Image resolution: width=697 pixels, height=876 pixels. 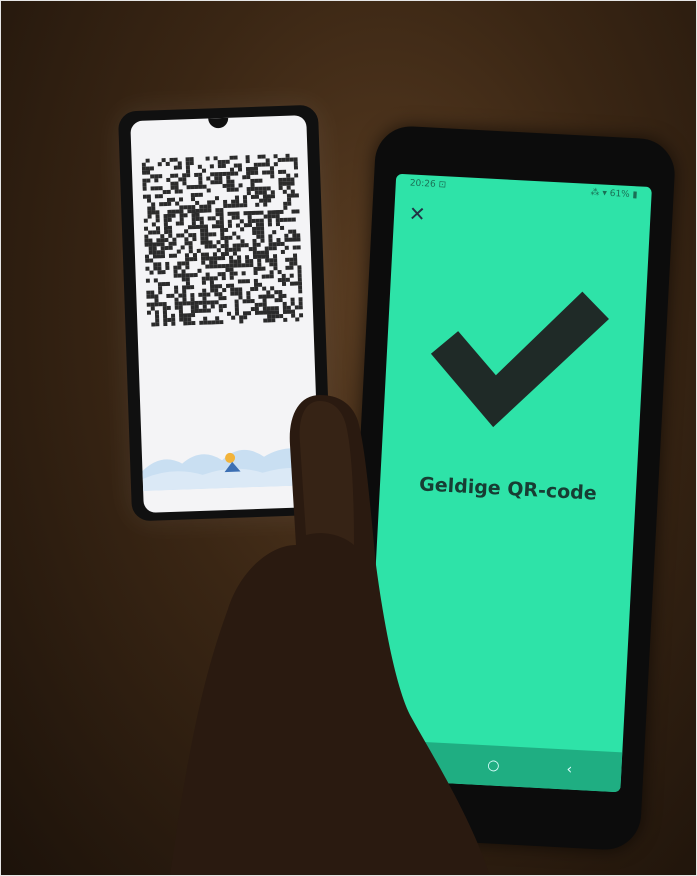 What do you see at coordinates (523, 189) in the screenshot?
I see `status-bar: 20:26 ⊡ ⁂ ▾ 61% ▮` at bounding box center [523, 189].